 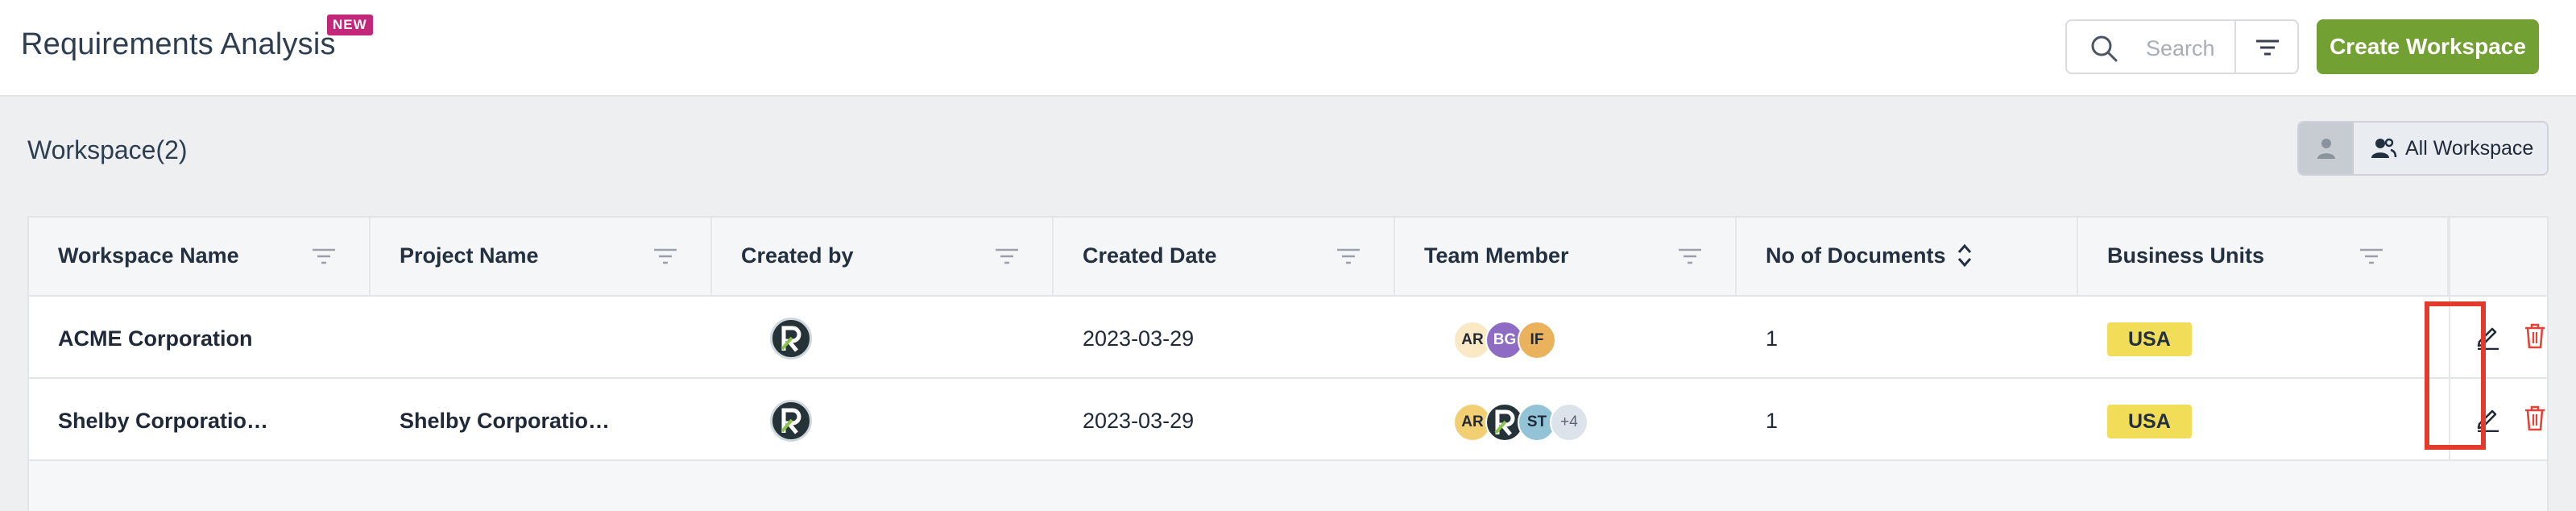 I want to click on filter-button, so click(x=2266, y=46).